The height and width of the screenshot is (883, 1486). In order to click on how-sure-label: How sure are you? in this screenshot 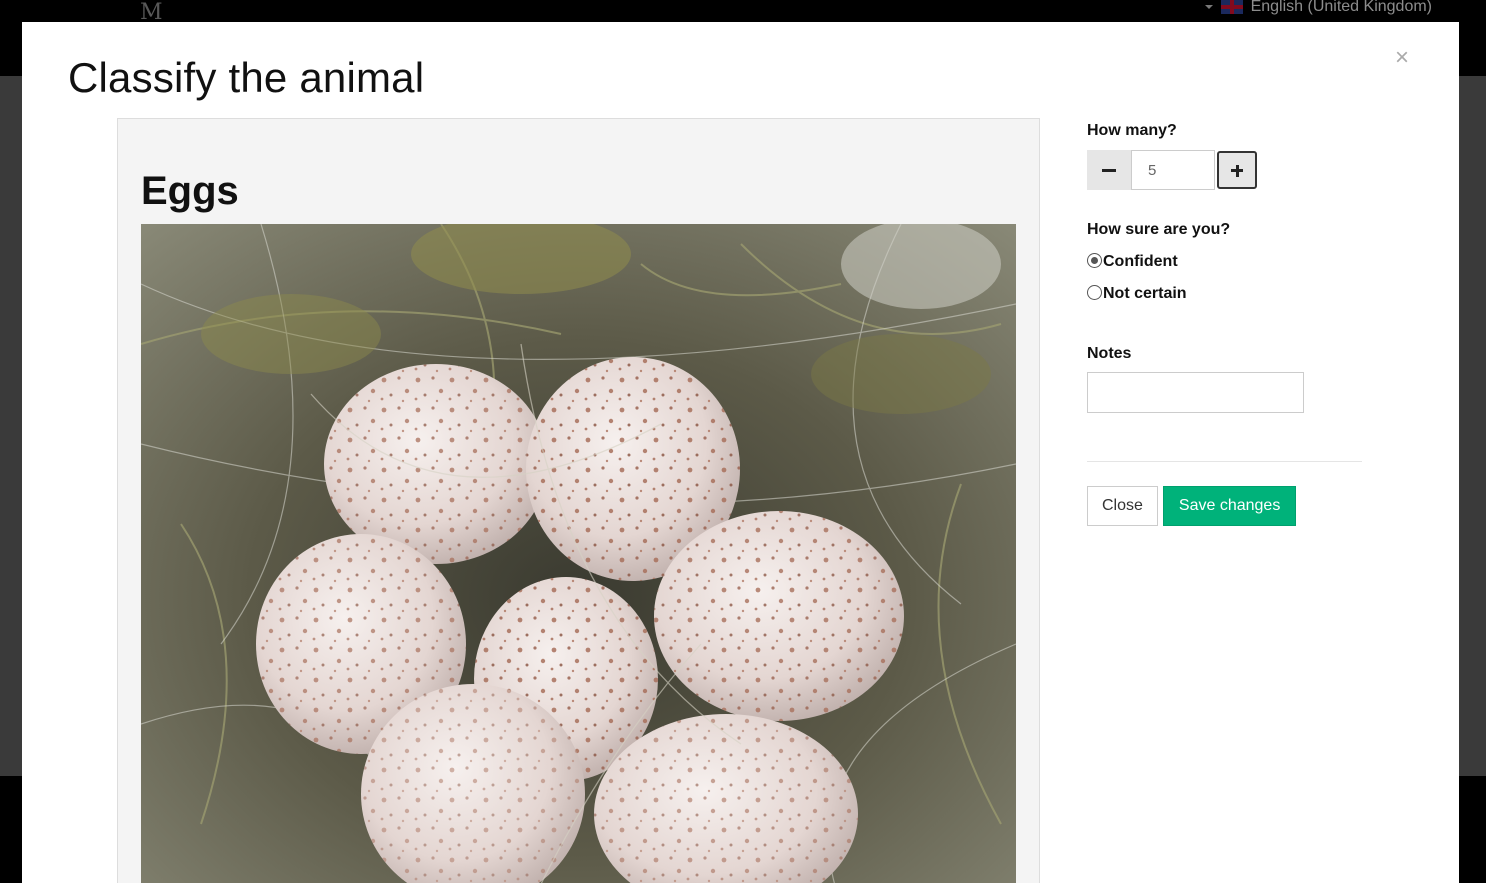, I will do `click(1159, 229)`.